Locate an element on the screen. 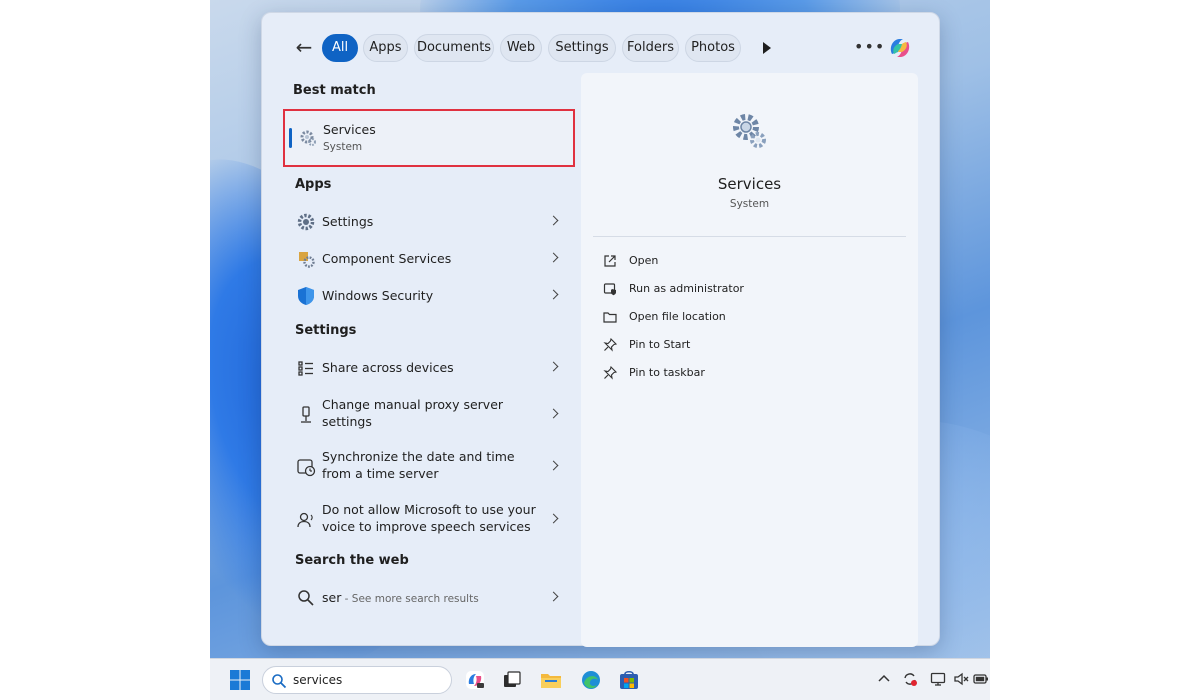 This screenshot has width=1200, height=700. app-item-component-services: Component Services is located at coordinates (429, 259).